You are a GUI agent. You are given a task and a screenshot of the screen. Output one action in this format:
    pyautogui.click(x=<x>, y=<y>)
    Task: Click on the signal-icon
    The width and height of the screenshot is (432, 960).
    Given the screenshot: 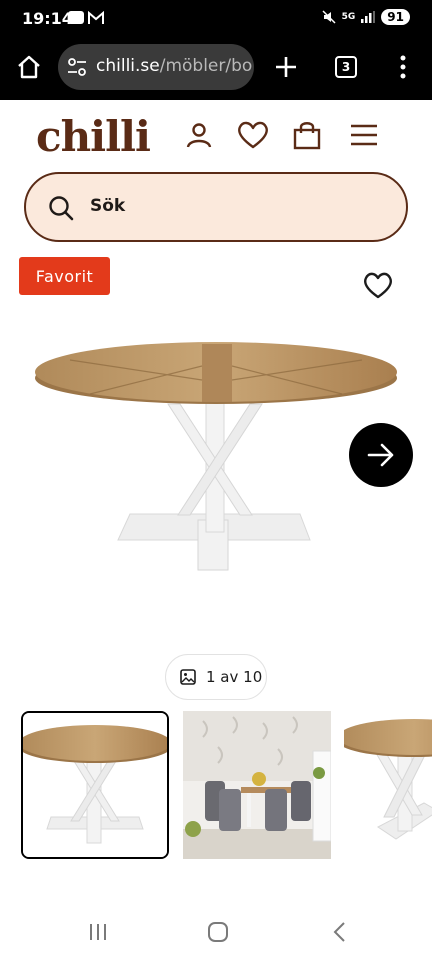 What is the action you would take?
    pyautogui.click(x=368, y=17)
    